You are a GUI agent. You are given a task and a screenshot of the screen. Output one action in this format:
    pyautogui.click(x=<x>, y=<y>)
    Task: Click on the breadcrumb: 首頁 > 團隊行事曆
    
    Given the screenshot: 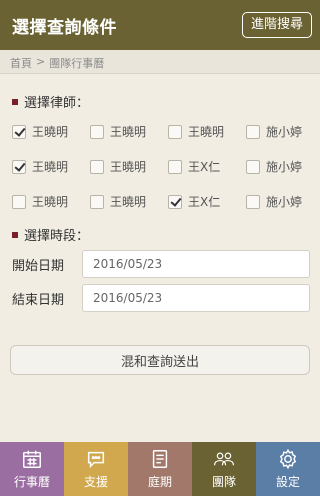 What is the action you would take?
    pyautogui.click(x=160, y=62)
    